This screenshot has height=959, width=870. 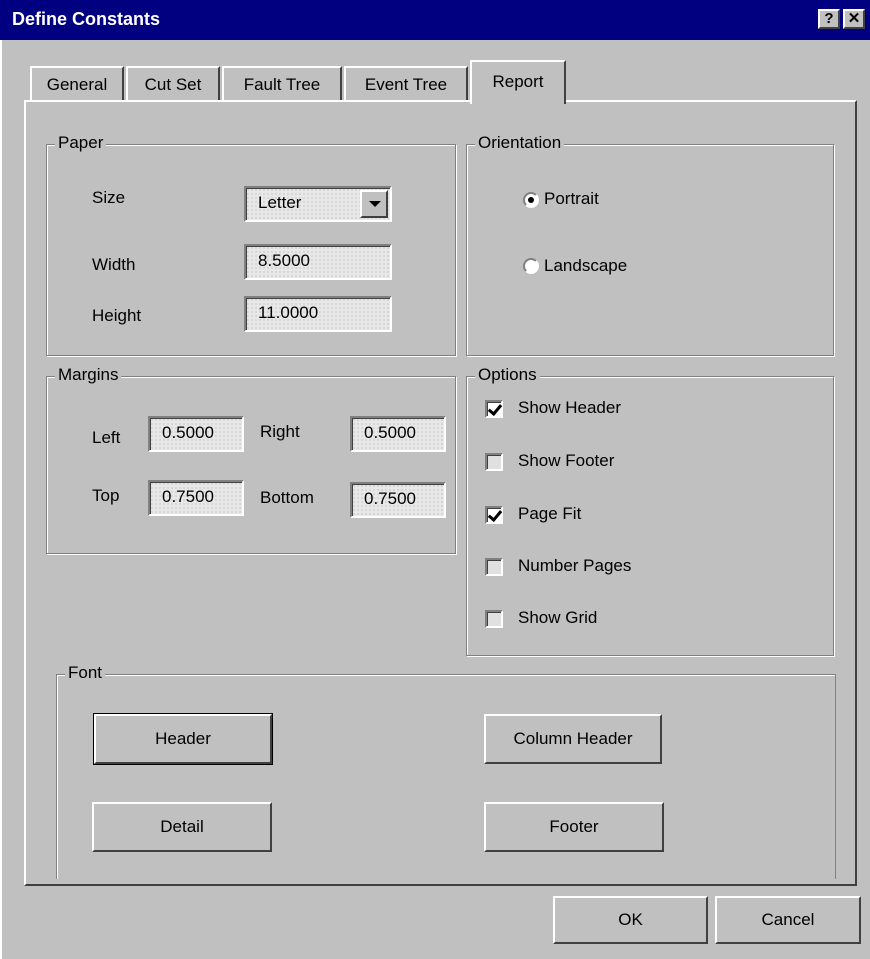 What do you see at coordinates (182, 827) in the screenshot?
I see `font-detail-button: Detail` at bounding box center [182, 827].